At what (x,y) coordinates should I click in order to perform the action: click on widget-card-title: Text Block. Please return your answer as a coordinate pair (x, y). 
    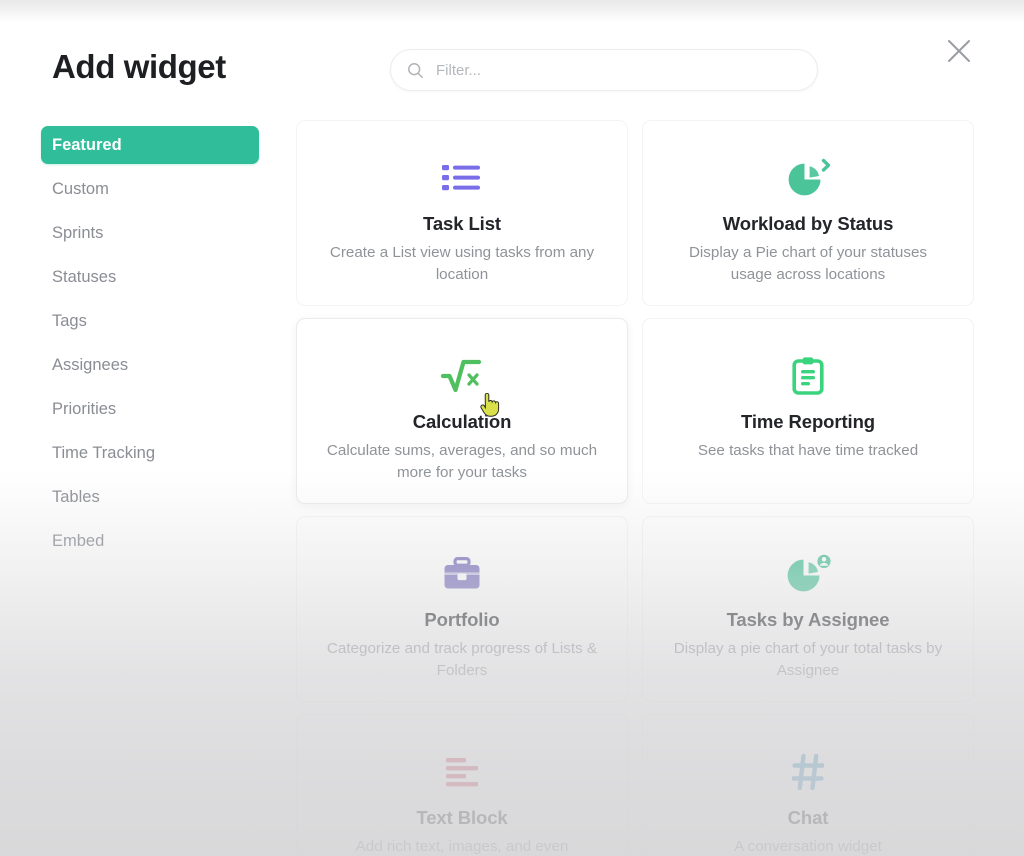
    Looking at the image, I should click on (462, 817).